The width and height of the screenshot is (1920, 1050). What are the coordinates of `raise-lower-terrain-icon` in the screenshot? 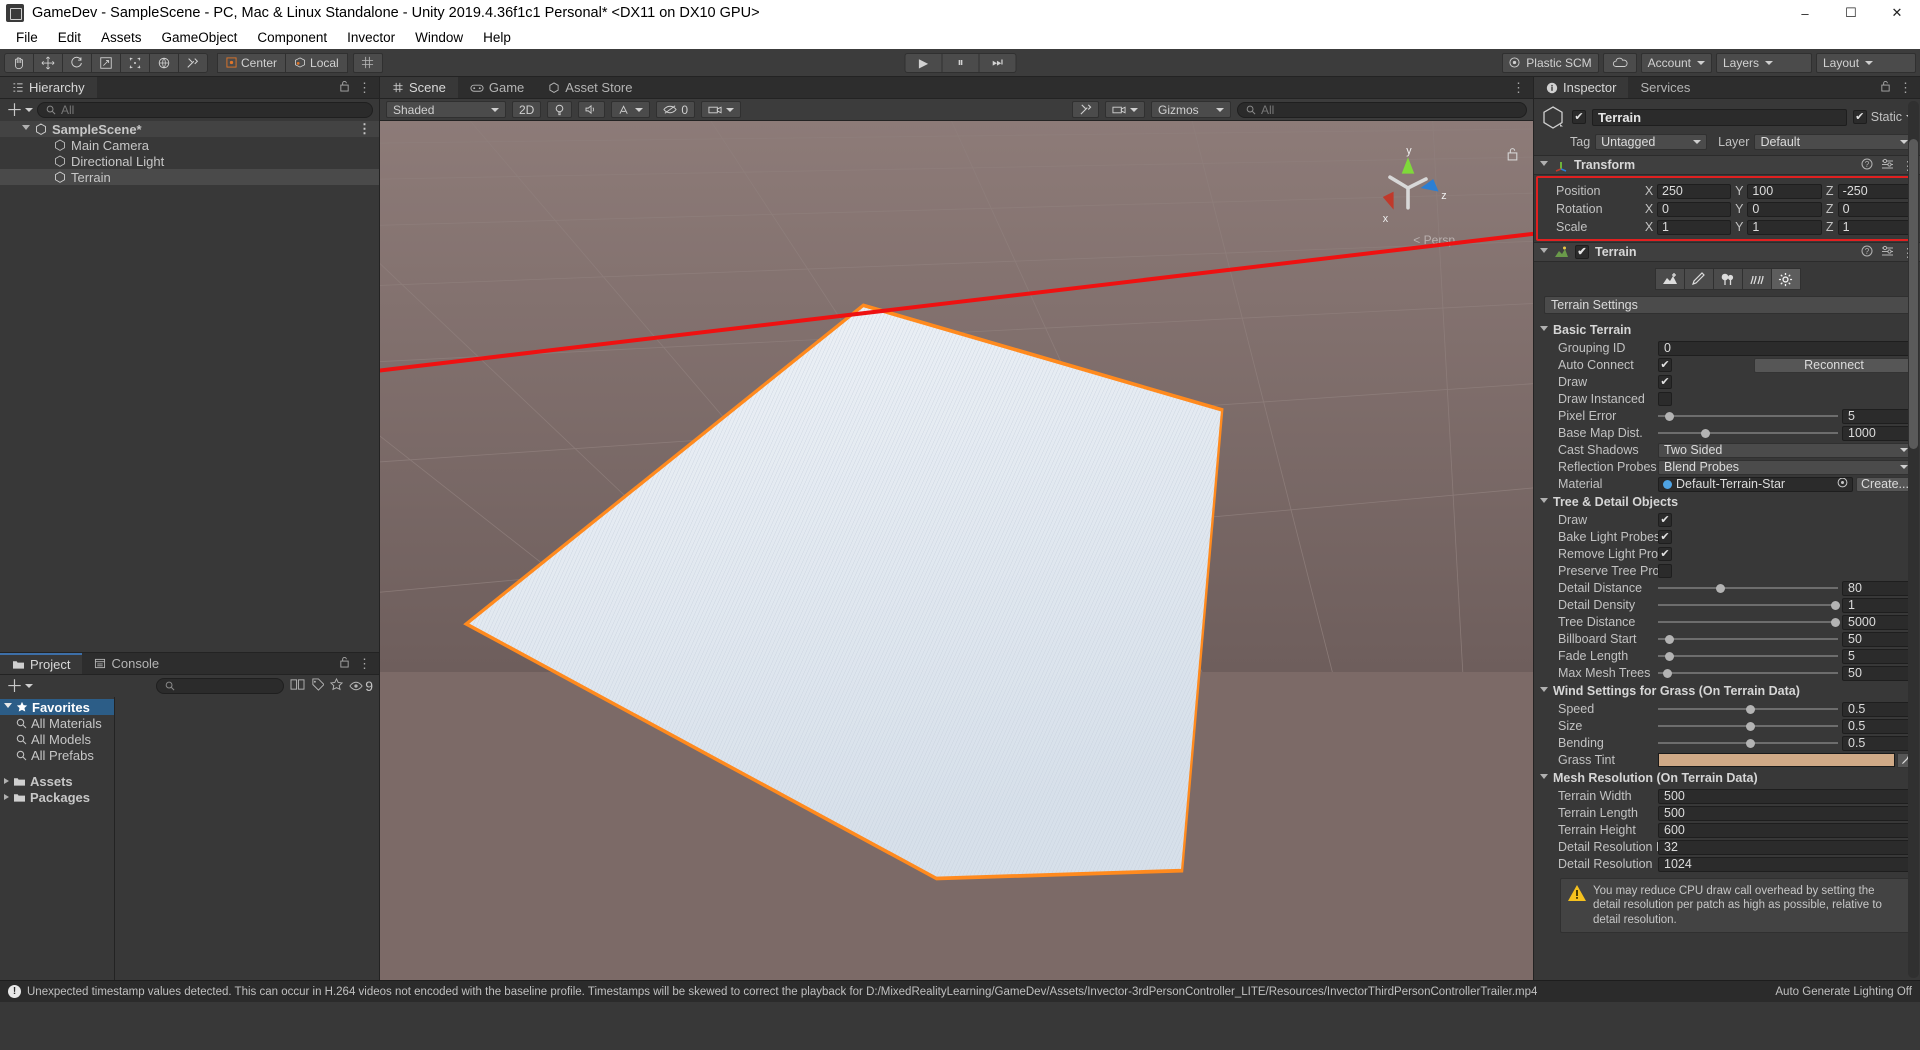 It's located at (1669, 279).